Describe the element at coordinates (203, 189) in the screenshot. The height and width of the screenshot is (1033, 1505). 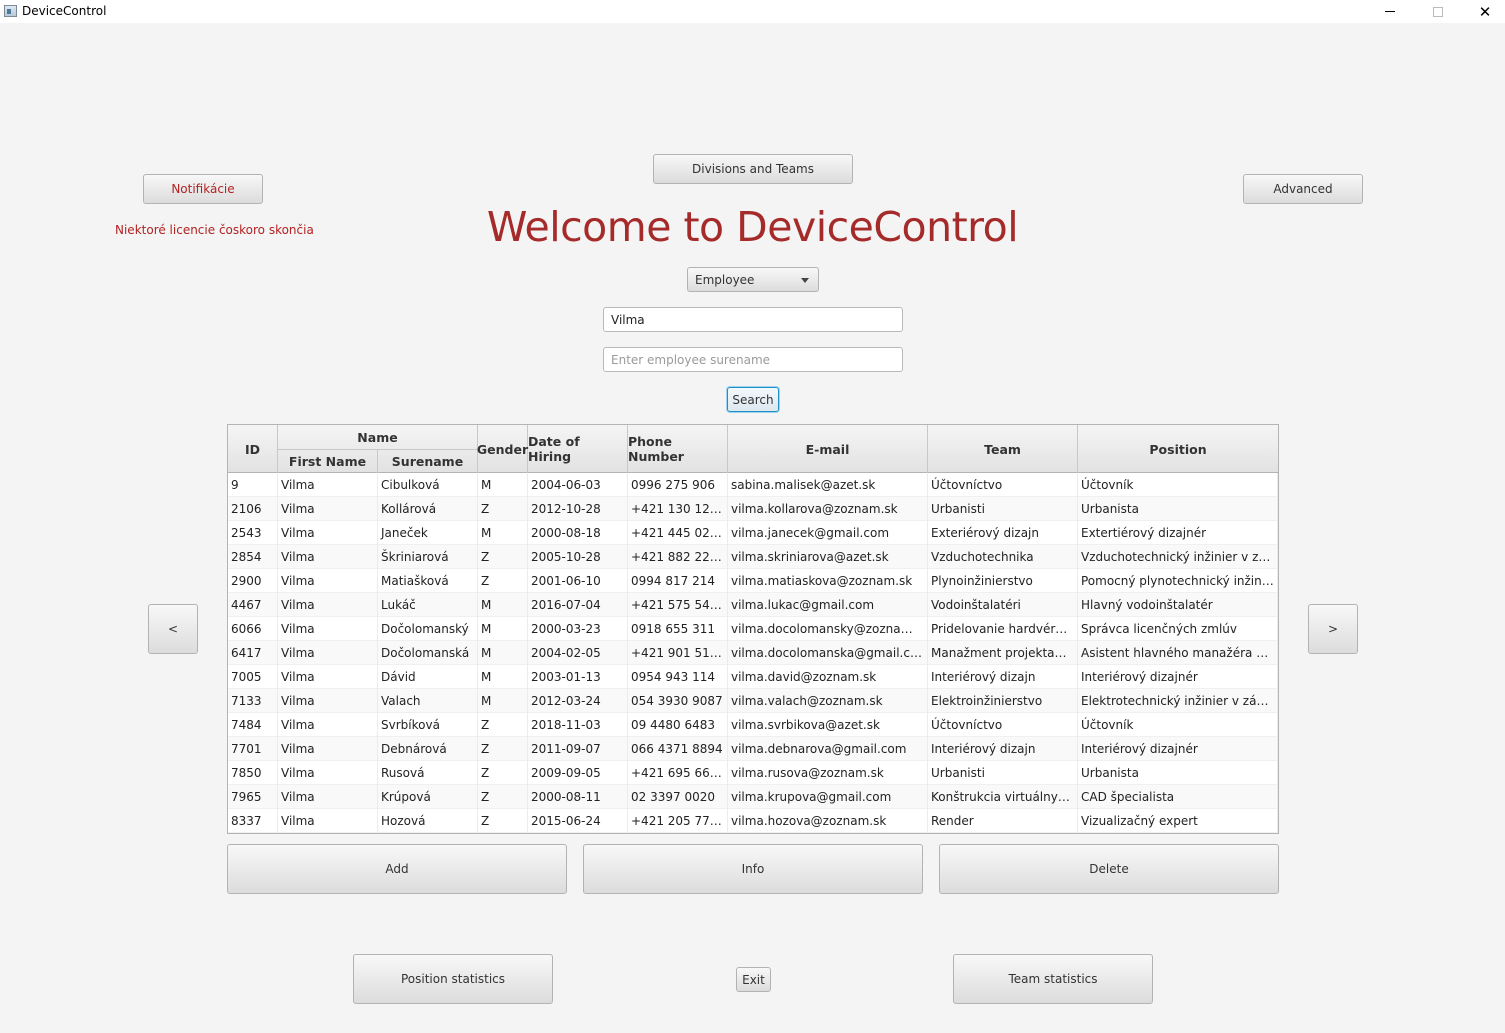
I see `notifications-button: Notifikácie` at that location.